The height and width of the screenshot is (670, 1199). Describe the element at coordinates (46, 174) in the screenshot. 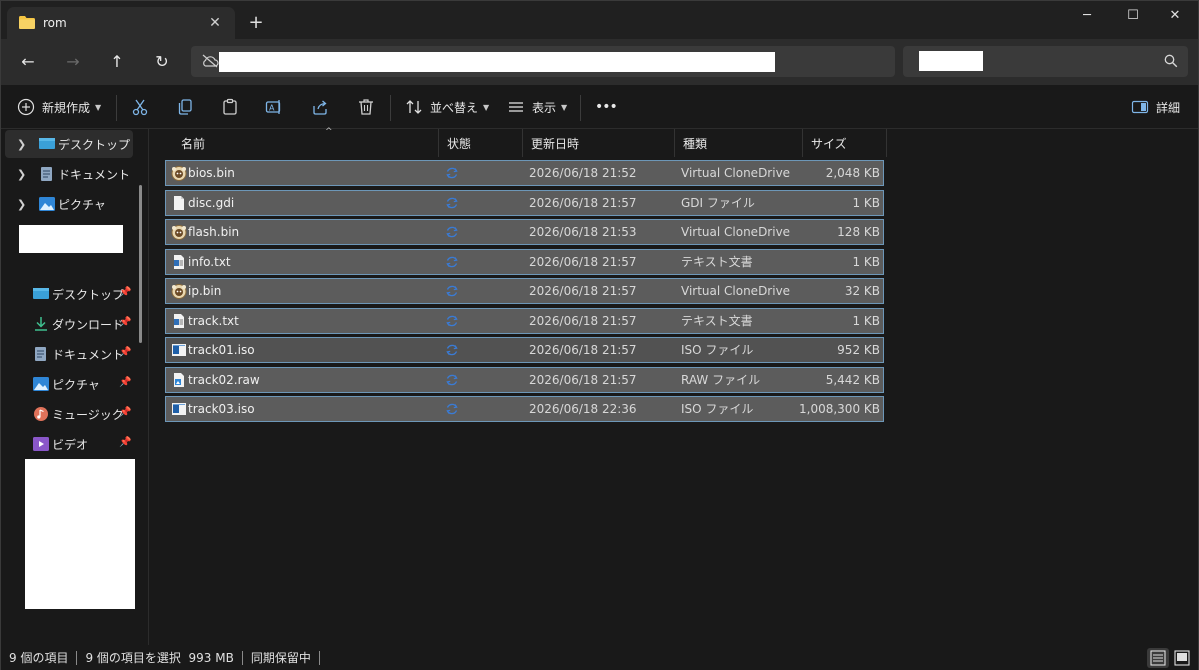

I see `documents-folder-icon` at that location.